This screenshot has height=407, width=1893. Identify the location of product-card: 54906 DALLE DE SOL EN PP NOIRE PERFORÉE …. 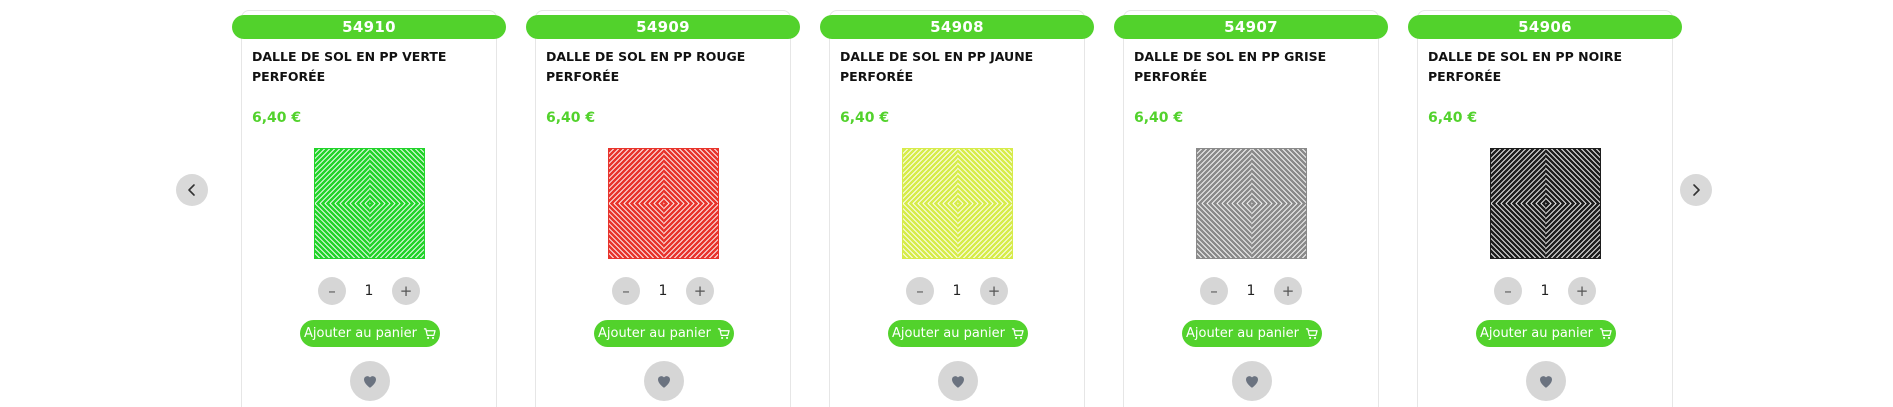
(1545, 208).